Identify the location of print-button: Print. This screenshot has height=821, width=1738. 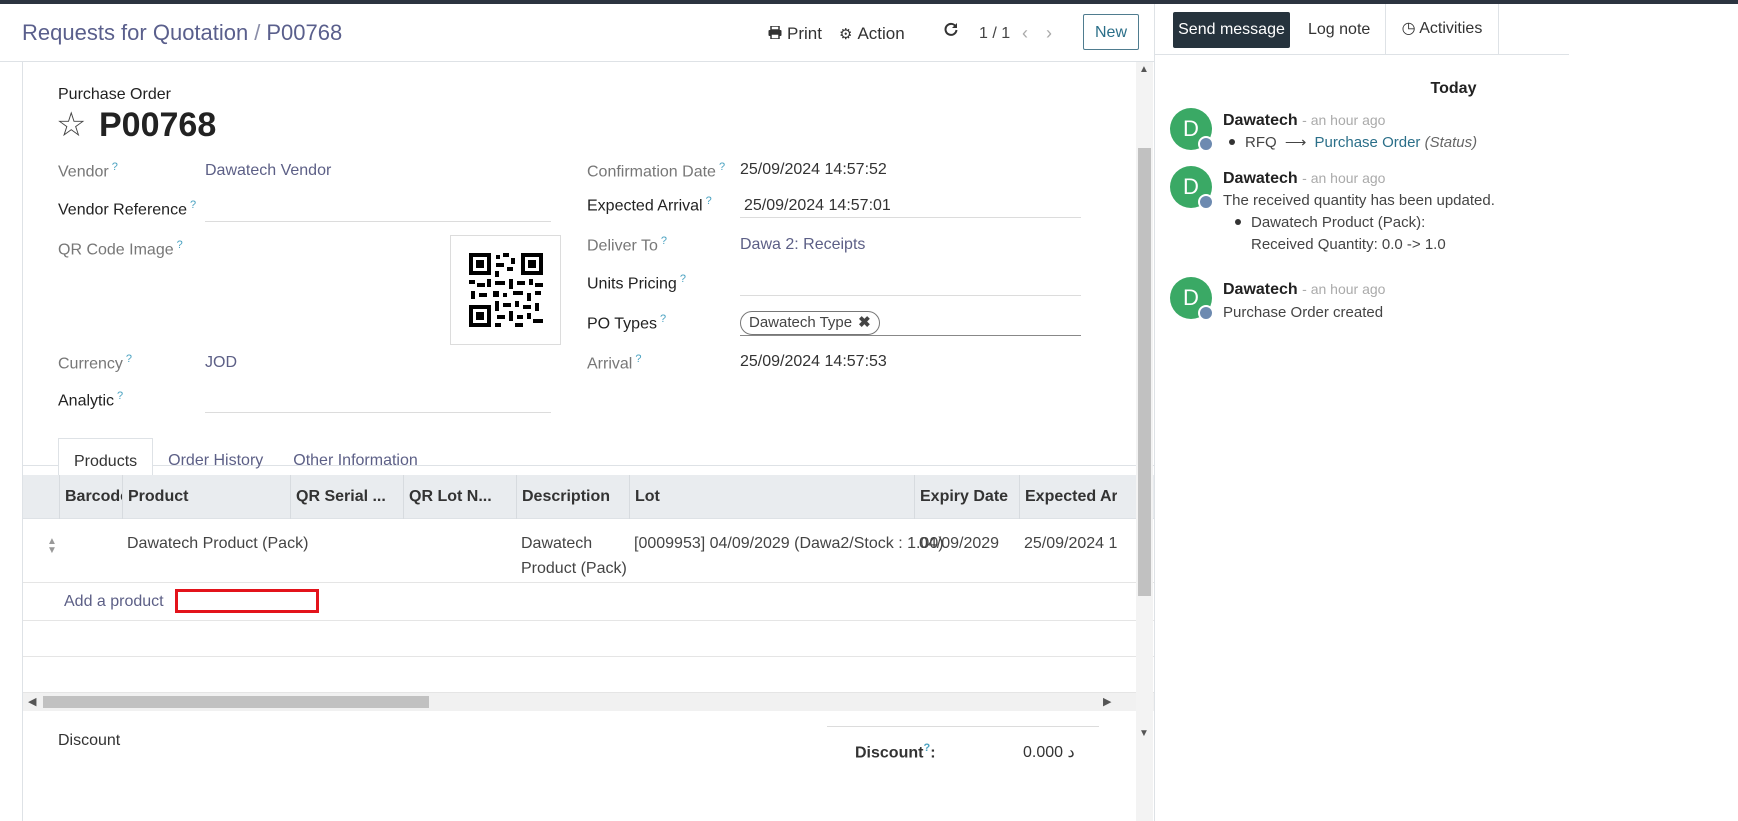
(795, 34).